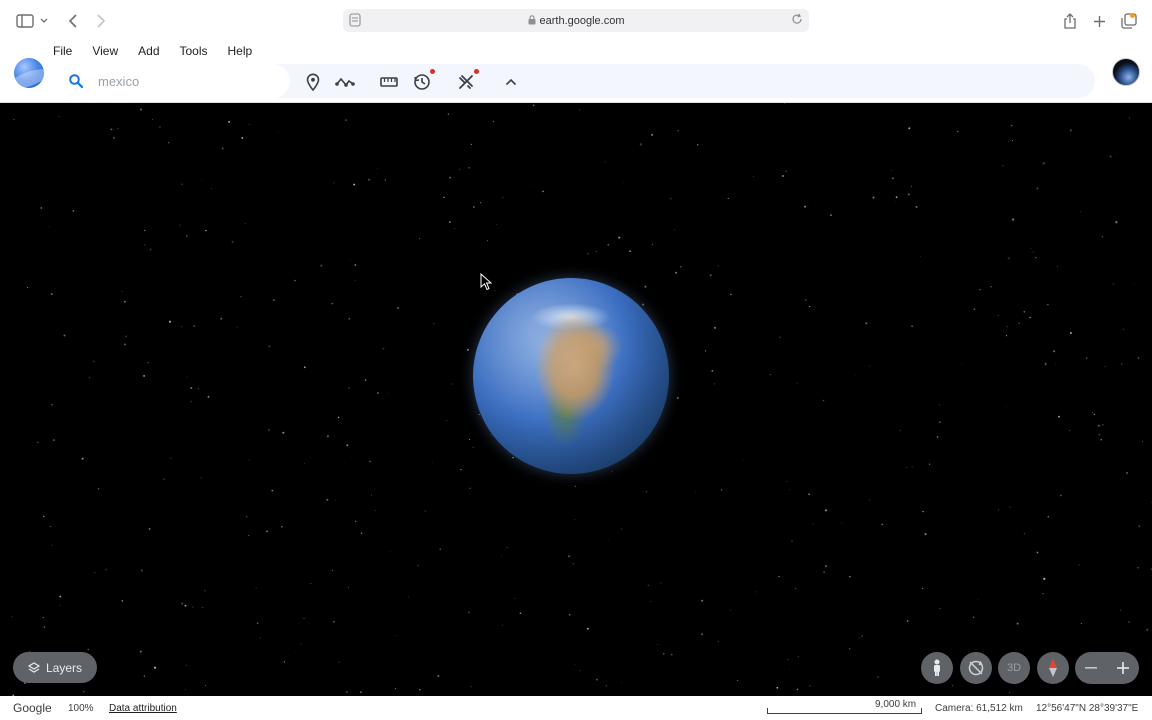 The image size is (1152, 720). What do you see at coordinates (29, 73) in the screenshot?
I see `google-earth-logo-icon` at bounding box center [29, 73].